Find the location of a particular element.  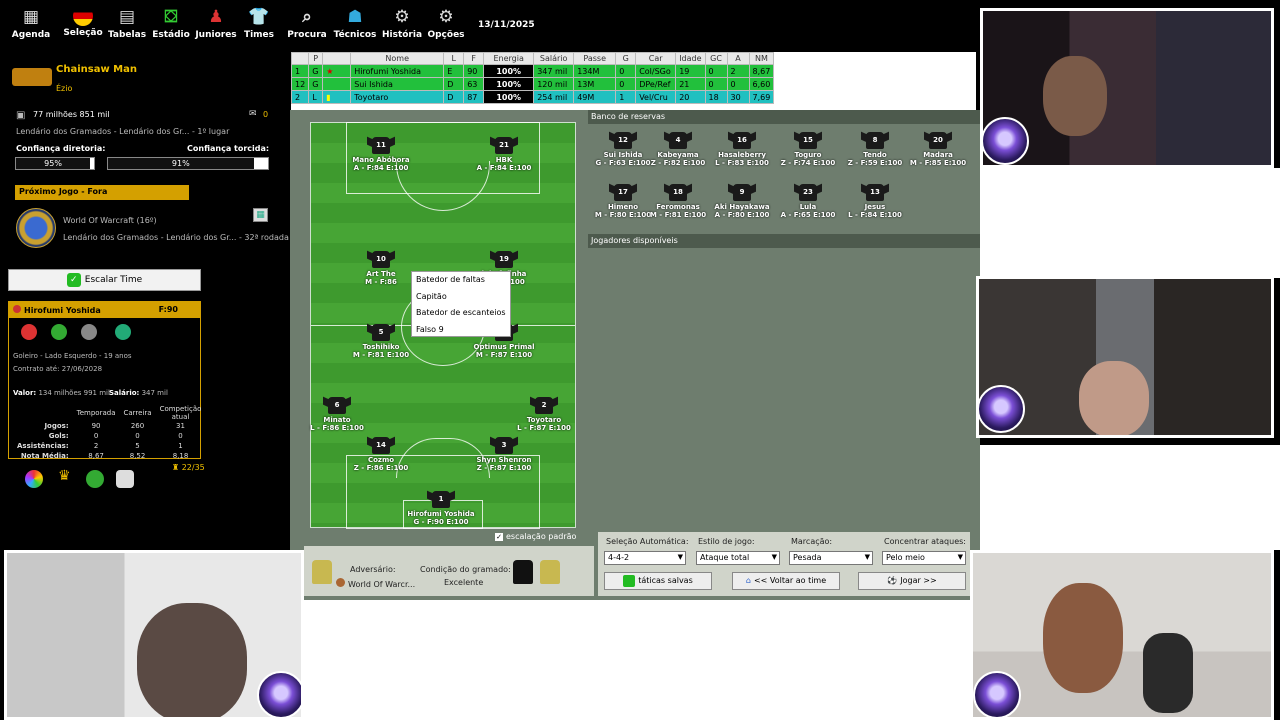

col-g: G is located at coordinates (626, 58).